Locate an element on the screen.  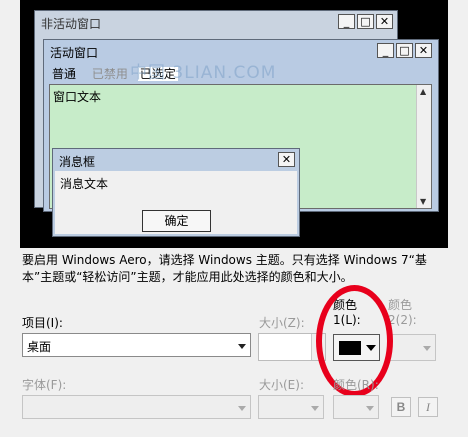
inactive-window-title: 非活动窗口 is located at coordinates (71, 24).